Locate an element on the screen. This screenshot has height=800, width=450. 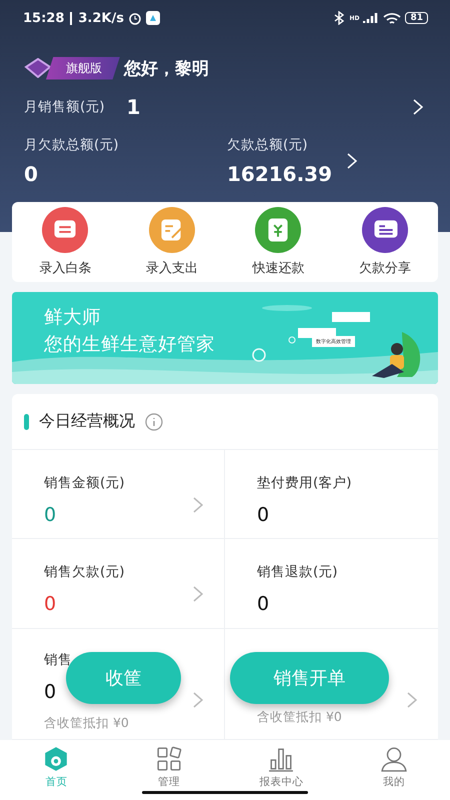
stat-value: 1 is located at coordinates (133, 107).